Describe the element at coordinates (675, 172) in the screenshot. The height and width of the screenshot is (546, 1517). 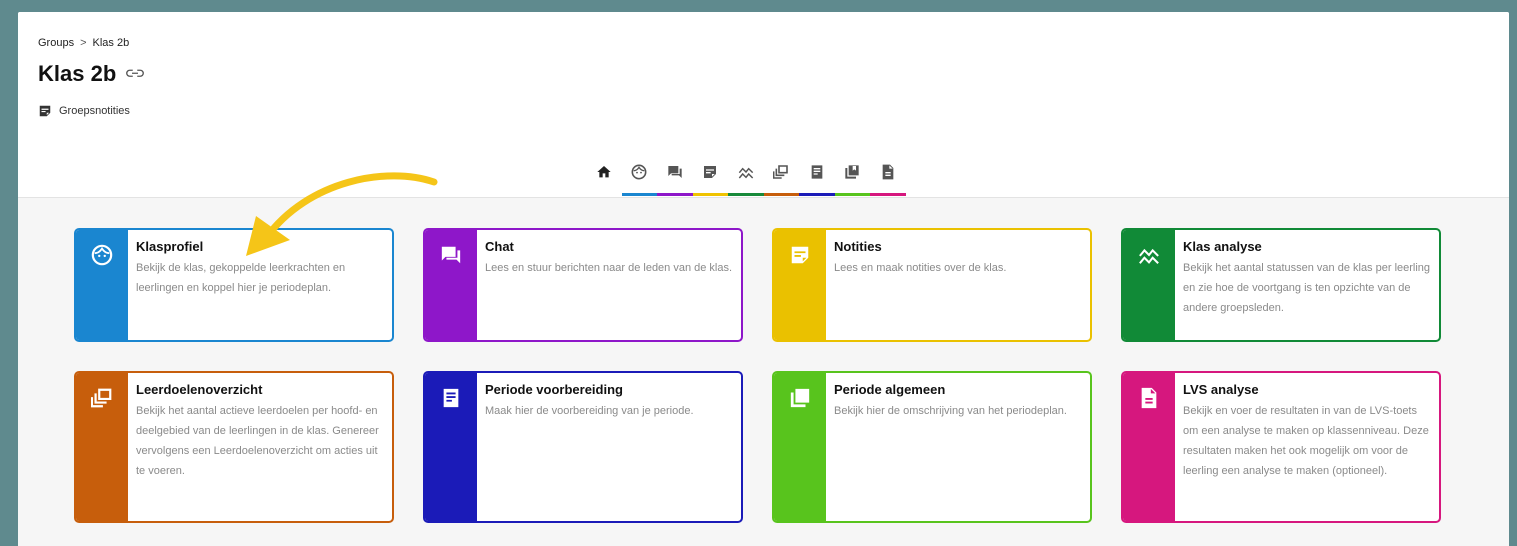
I see `chat-icon` at that location.